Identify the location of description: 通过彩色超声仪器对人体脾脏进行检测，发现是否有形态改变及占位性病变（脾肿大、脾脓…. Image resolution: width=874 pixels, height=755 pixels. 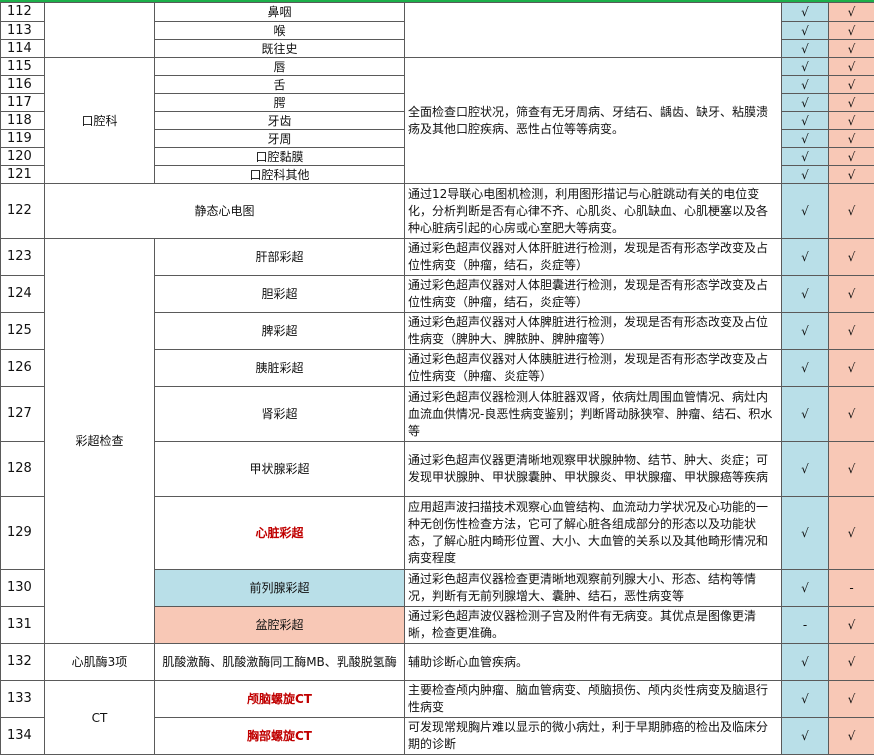
(593, 331).